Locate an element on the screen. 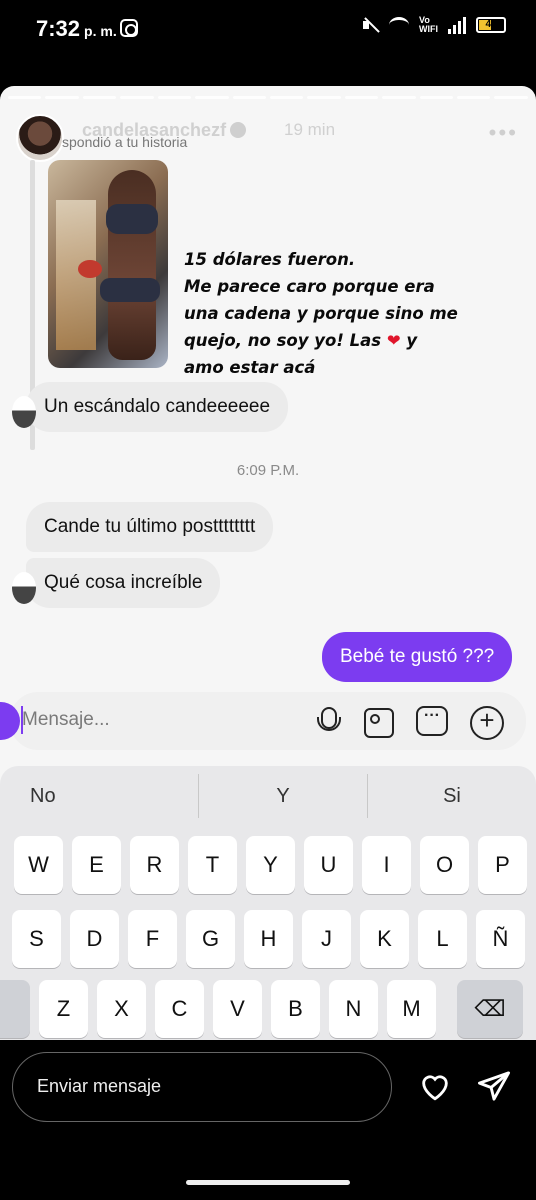  story-text-part: y is located at coordinates (412, 340).